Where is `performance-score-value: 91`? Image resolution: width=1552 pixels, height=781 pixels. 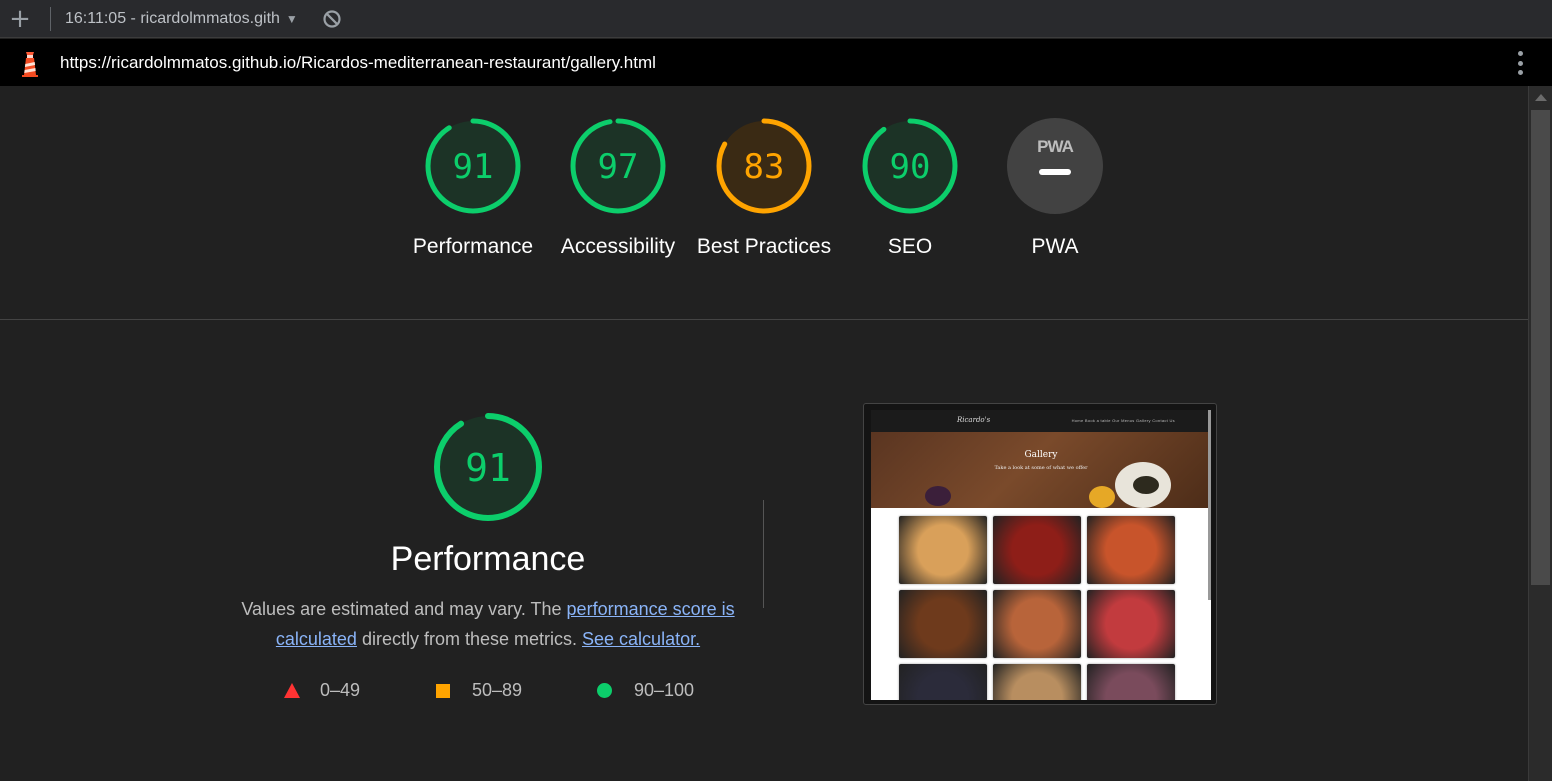 performance-score-value: 91 is located at coordinates (488, 468).